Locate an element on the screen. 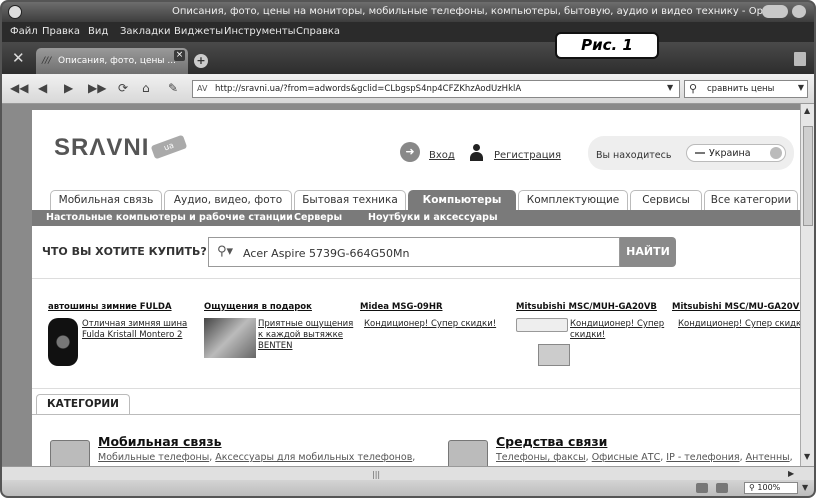 This screenshot has height=498, width=816. region-selector: Вы находитесь Украина is located at coordinates (691, 153).